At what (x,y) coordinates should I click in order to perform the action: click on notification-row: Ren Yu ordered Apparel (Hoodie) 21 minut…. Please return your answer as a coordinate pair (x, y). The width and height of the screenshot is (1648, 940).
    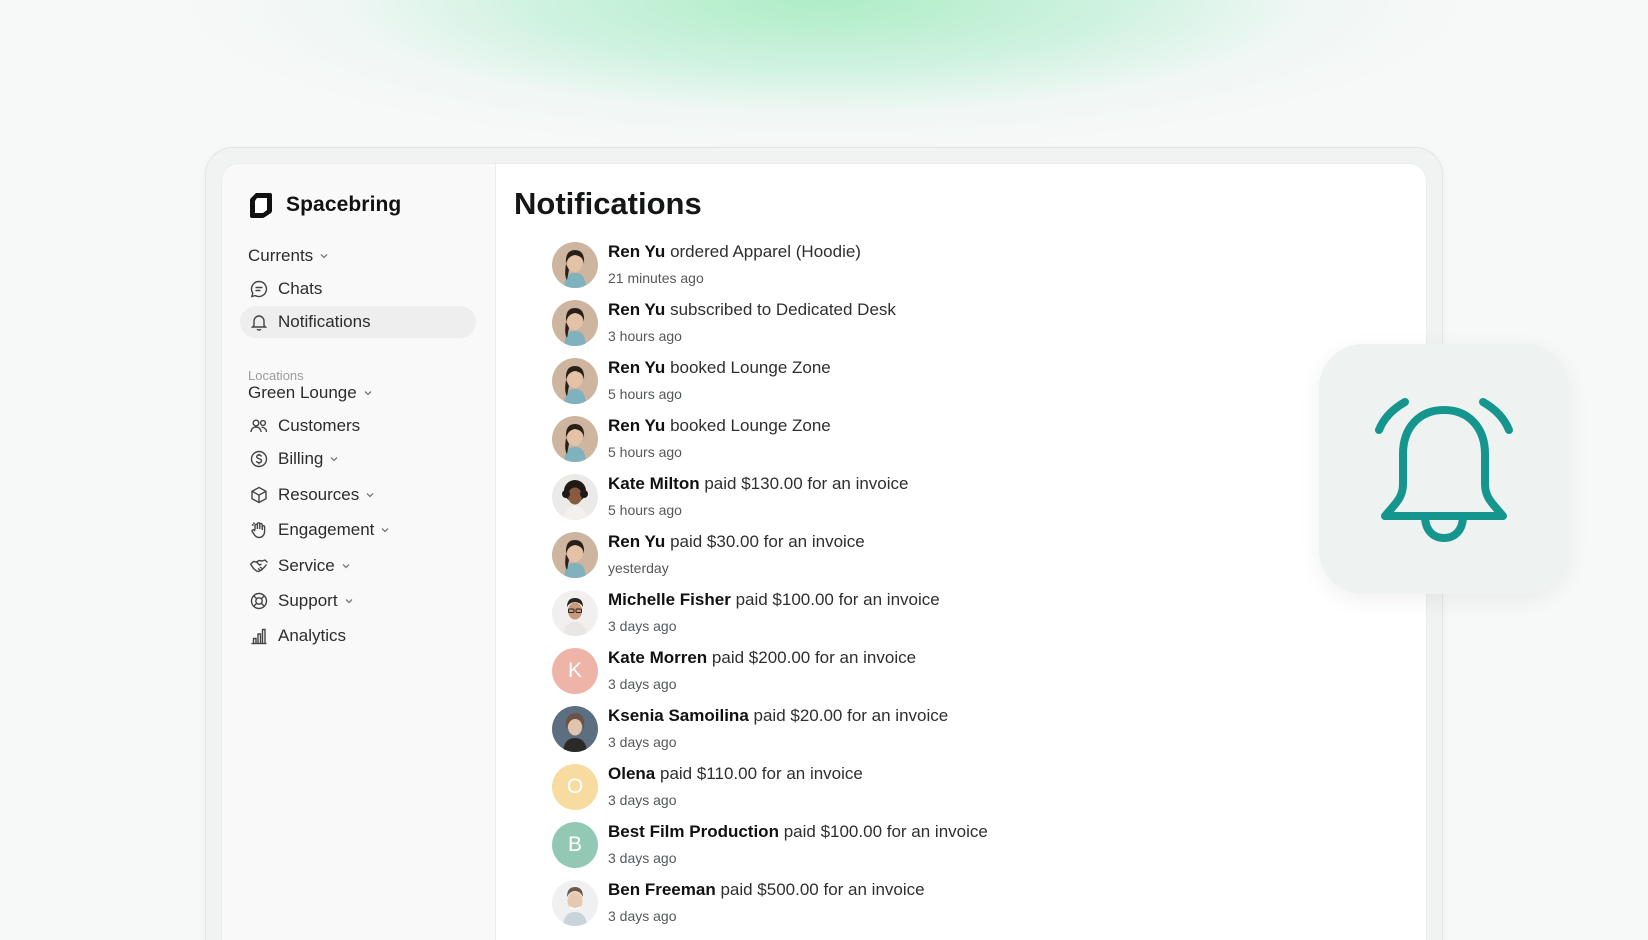
    Looking at the image, I should click on (770, 271).